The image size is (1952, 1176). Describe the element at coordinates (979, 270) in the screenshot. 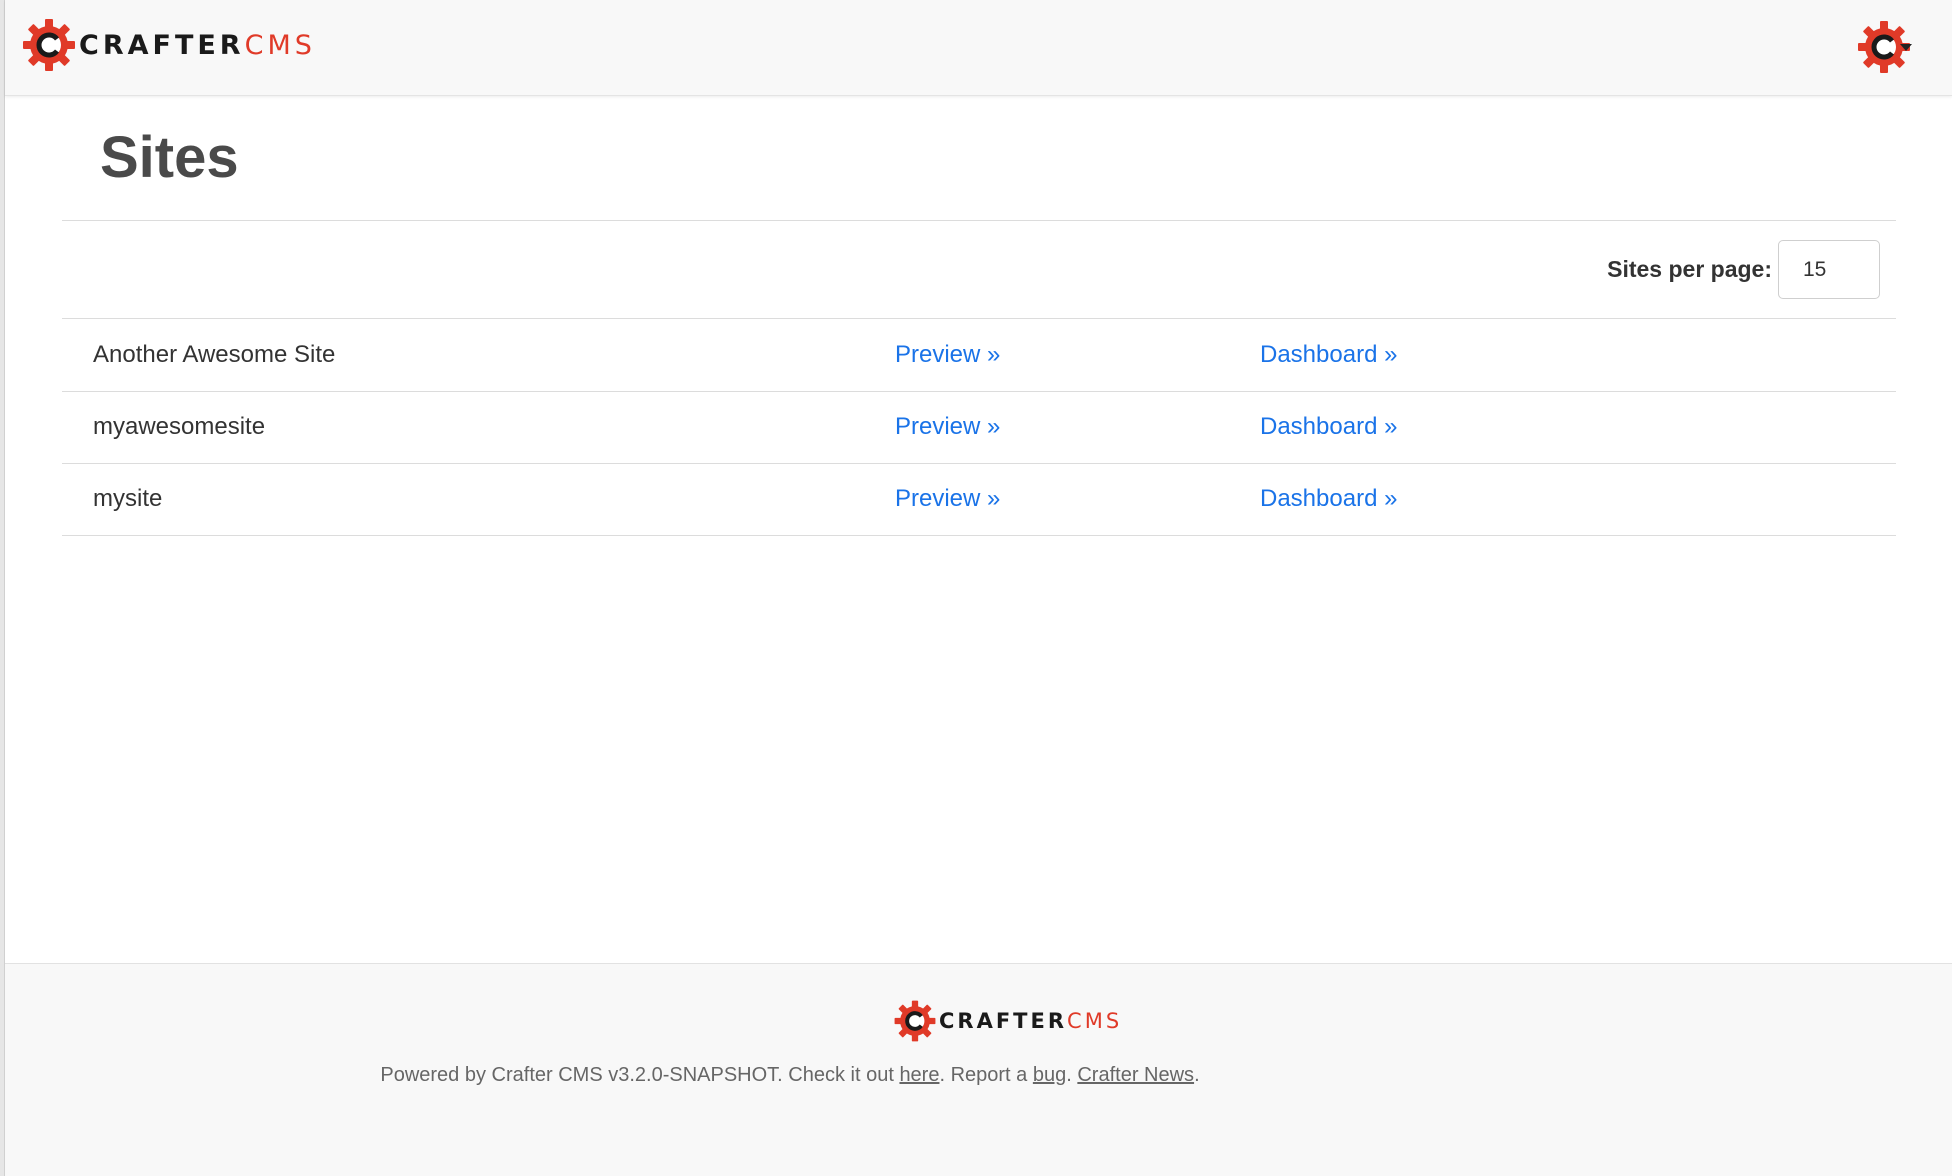

I see `pagination-controls: Sites per page:` at that location.